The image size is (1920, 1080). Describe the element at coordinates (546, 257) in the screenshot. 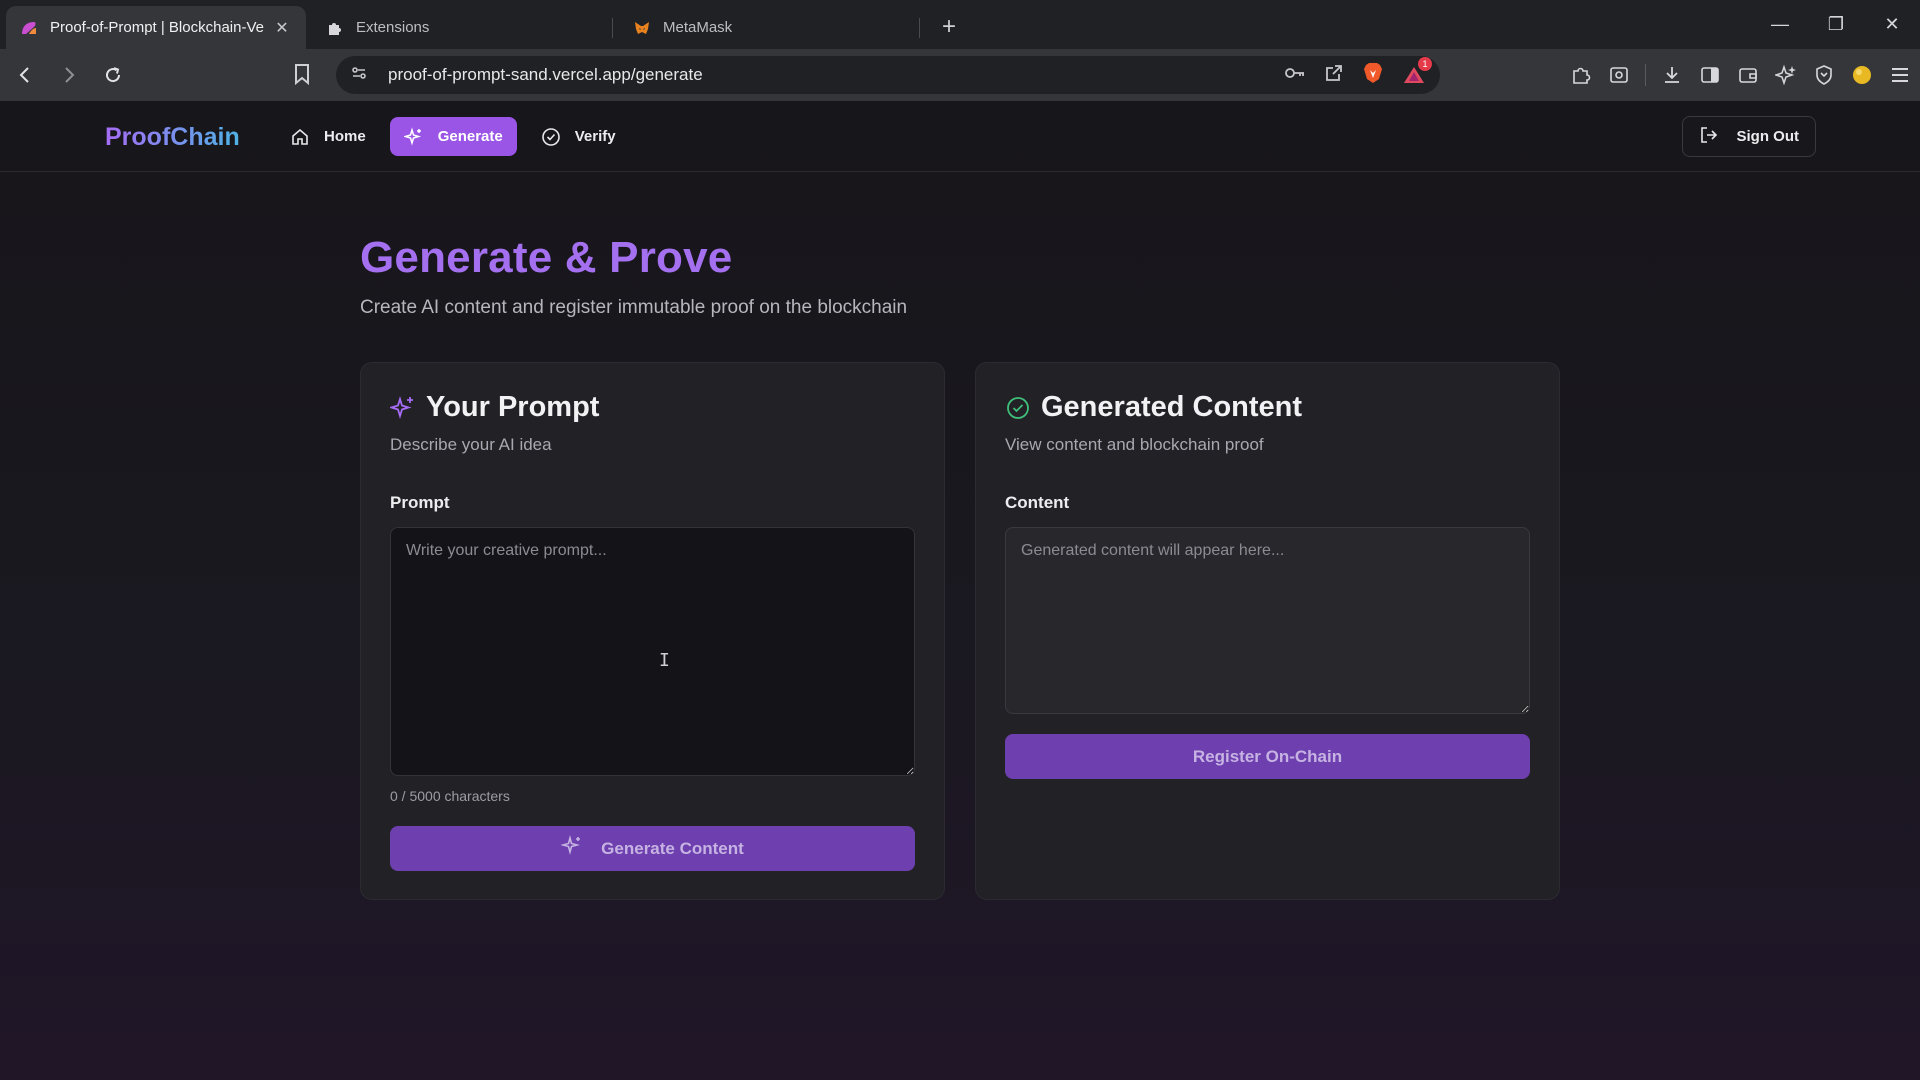

I see `page-title: Generate & Prove` at that location.